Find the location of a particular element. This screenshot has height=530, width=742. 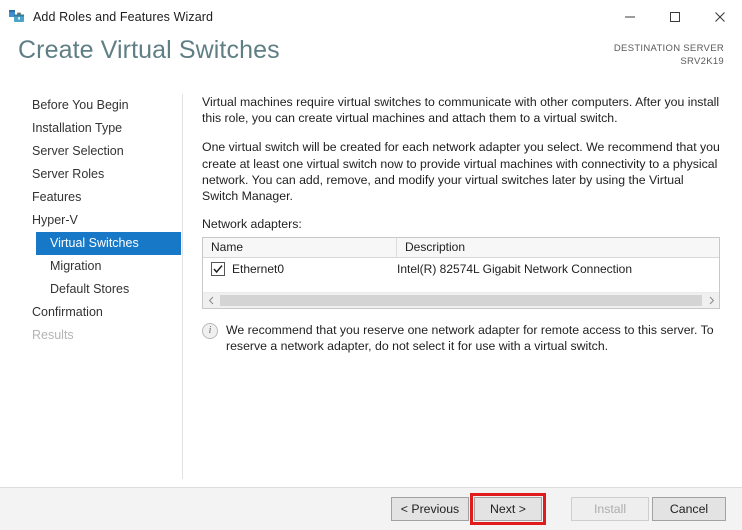

maximize-icon is located at coordinates (674, 17).